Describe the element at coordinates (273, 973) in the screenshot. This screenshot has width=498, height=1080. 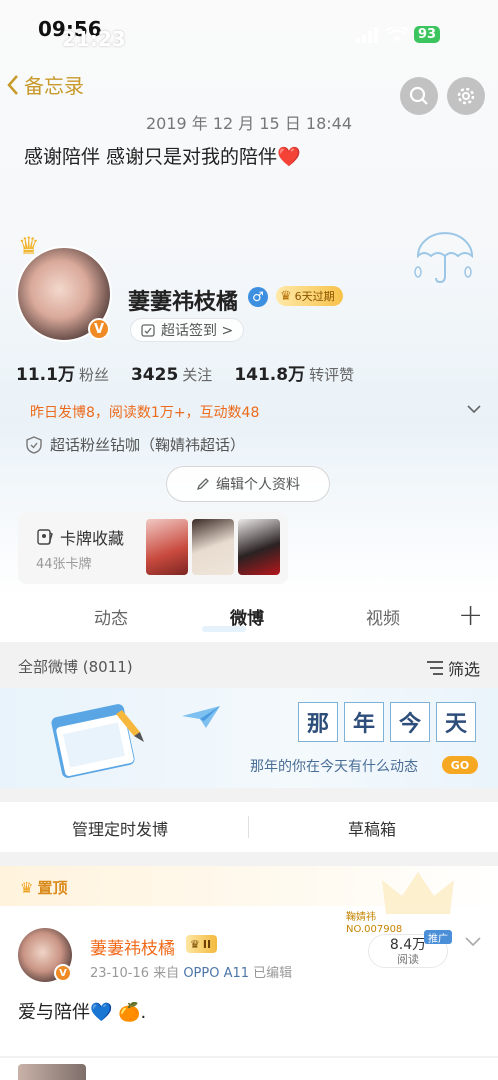
I see `post-edited: 已编辑` at that location.